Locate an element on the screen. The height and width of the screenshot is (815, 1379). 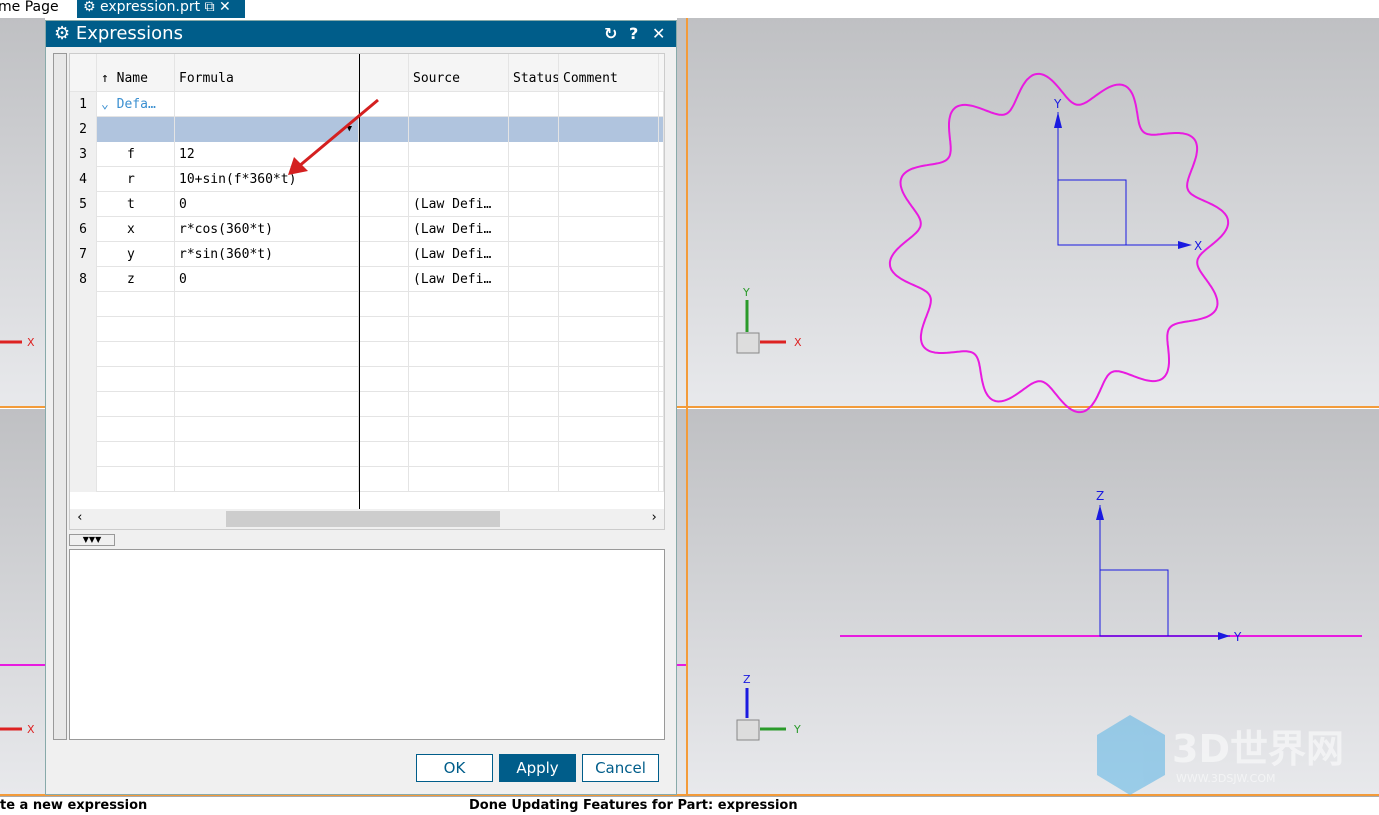
formula-cell: r*sin(360*t) is located at coordinates (267, 254).